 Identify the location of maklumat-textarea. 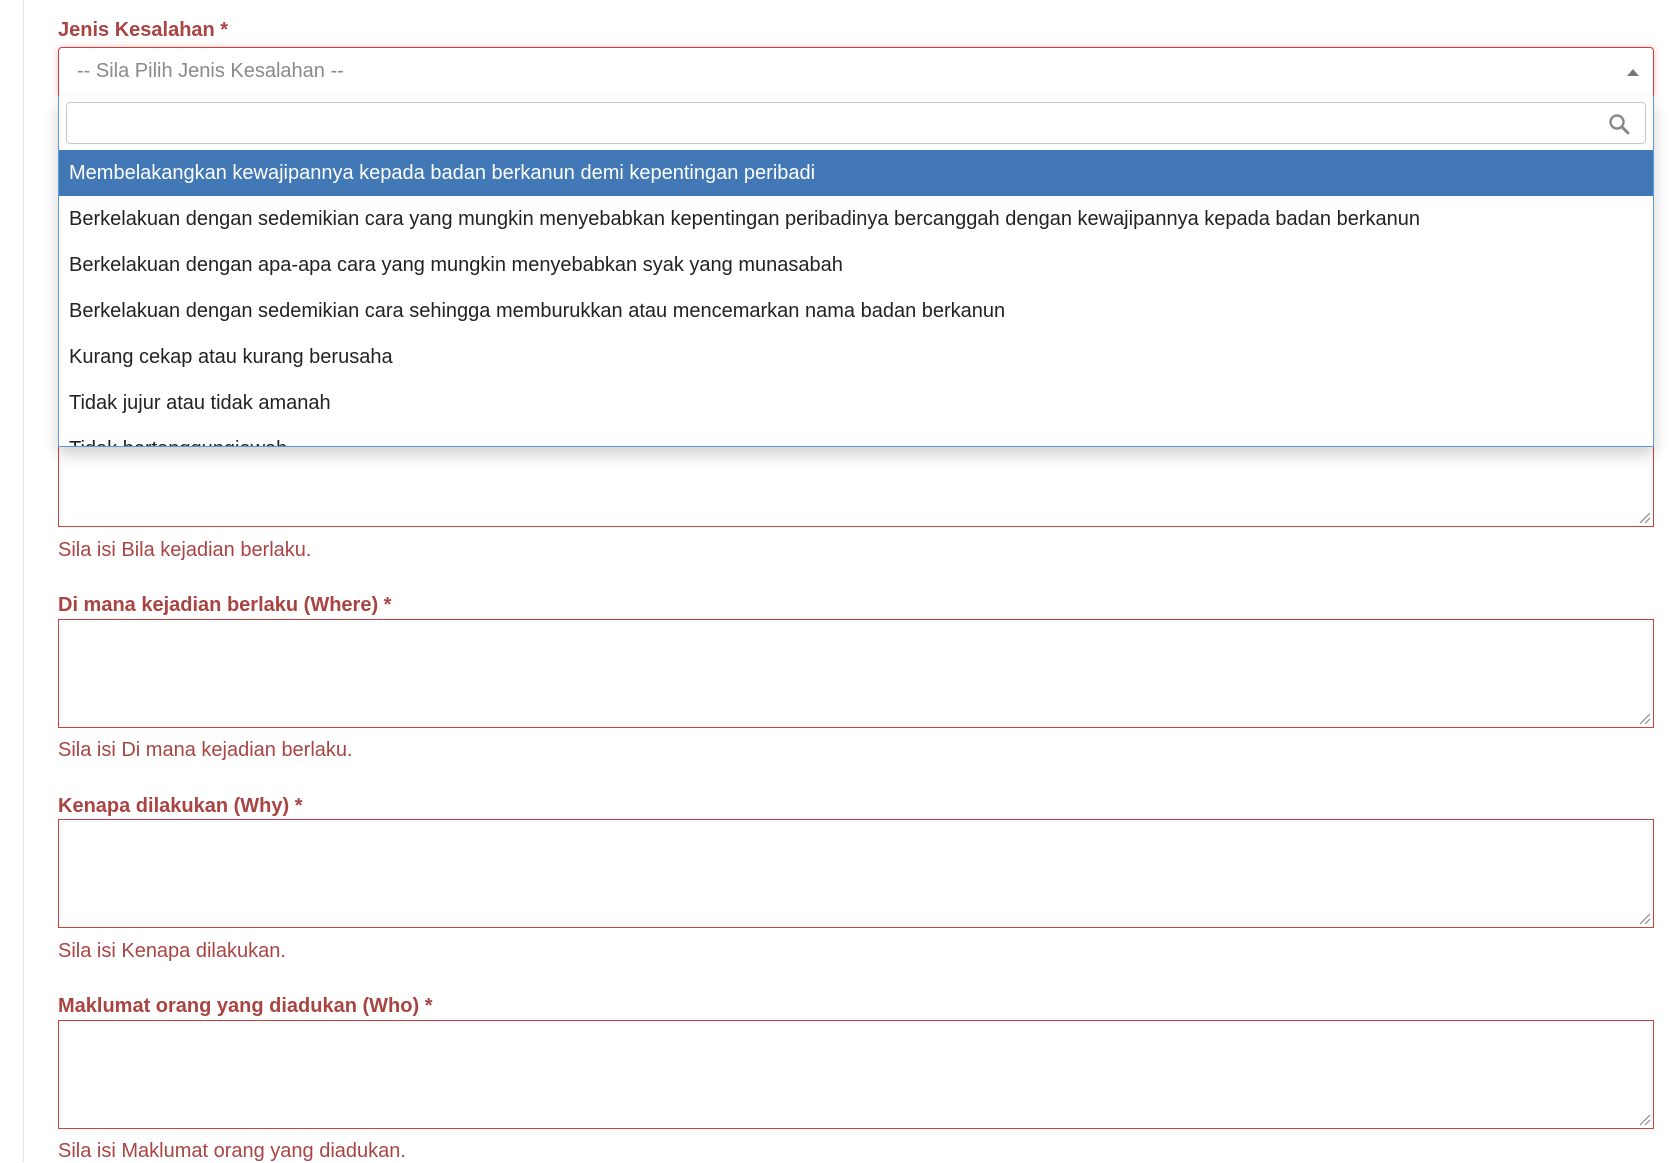
(856, 1074).